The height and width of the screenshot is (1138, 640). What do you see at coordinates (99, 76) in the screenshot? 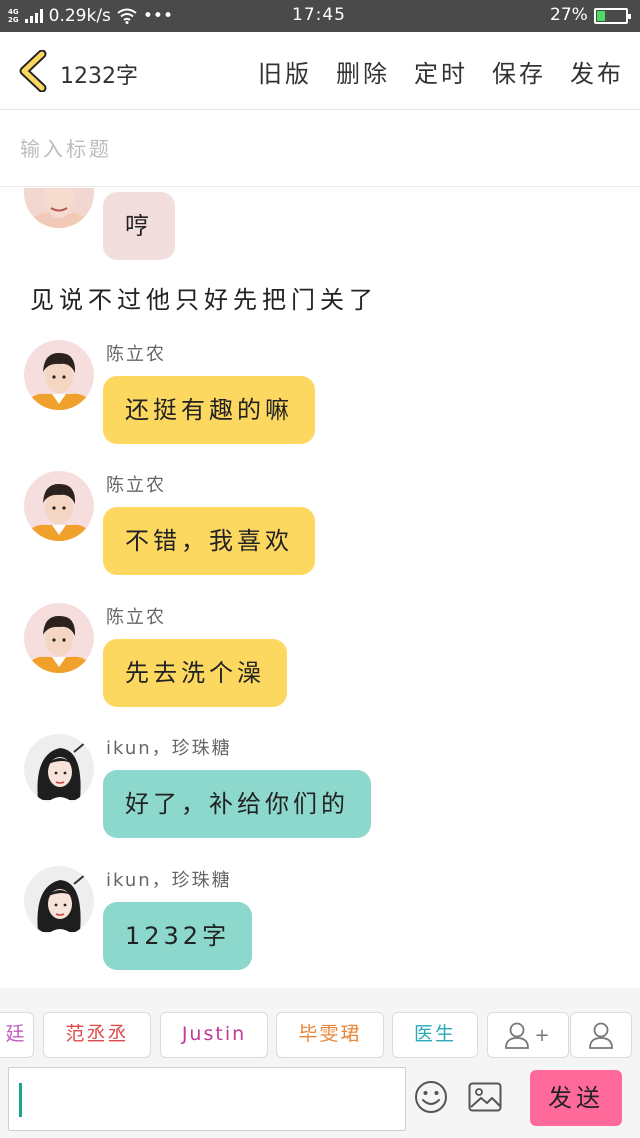
I see `word-count: 1232字` at bounding box center [99, 76].